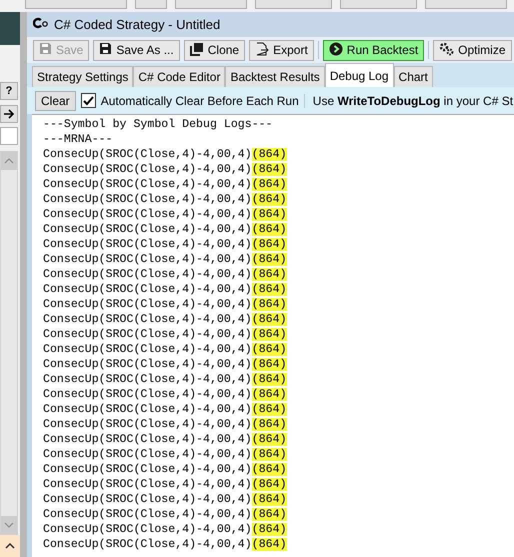 Image resolution: width=514 pixels, height=557 pixels. What do you see at coordinates (281, 50) in the screenshot?
I see `export-button: Export` at bounding box center [281, 50].